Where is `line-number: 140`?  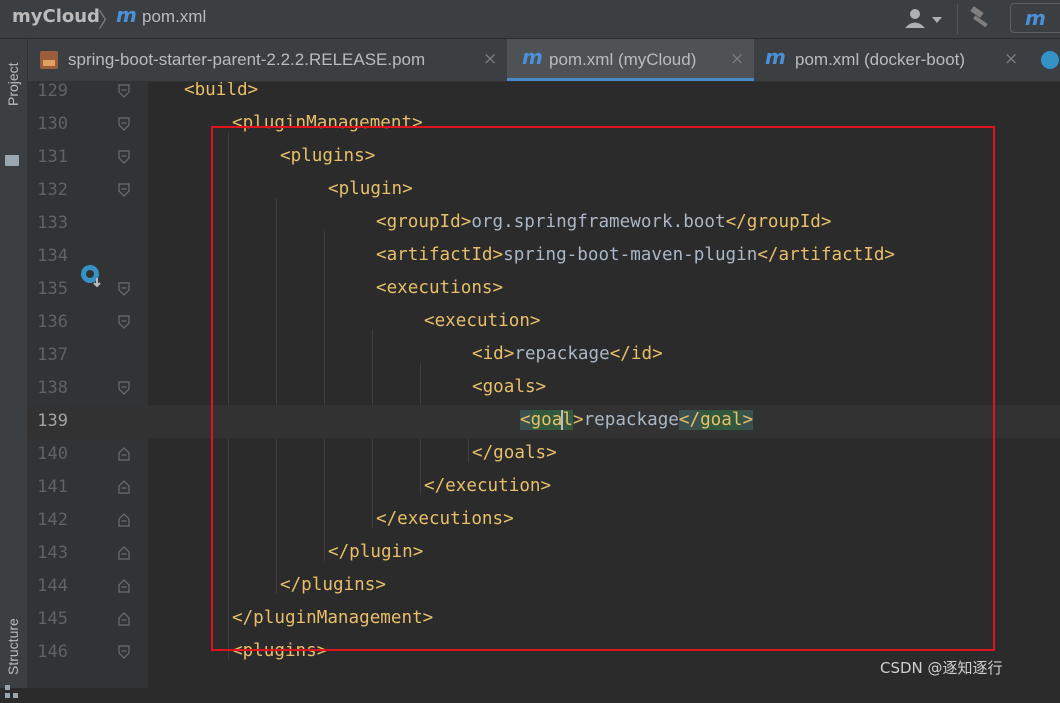 line-number: 140 is located at coordinates (52, 454).